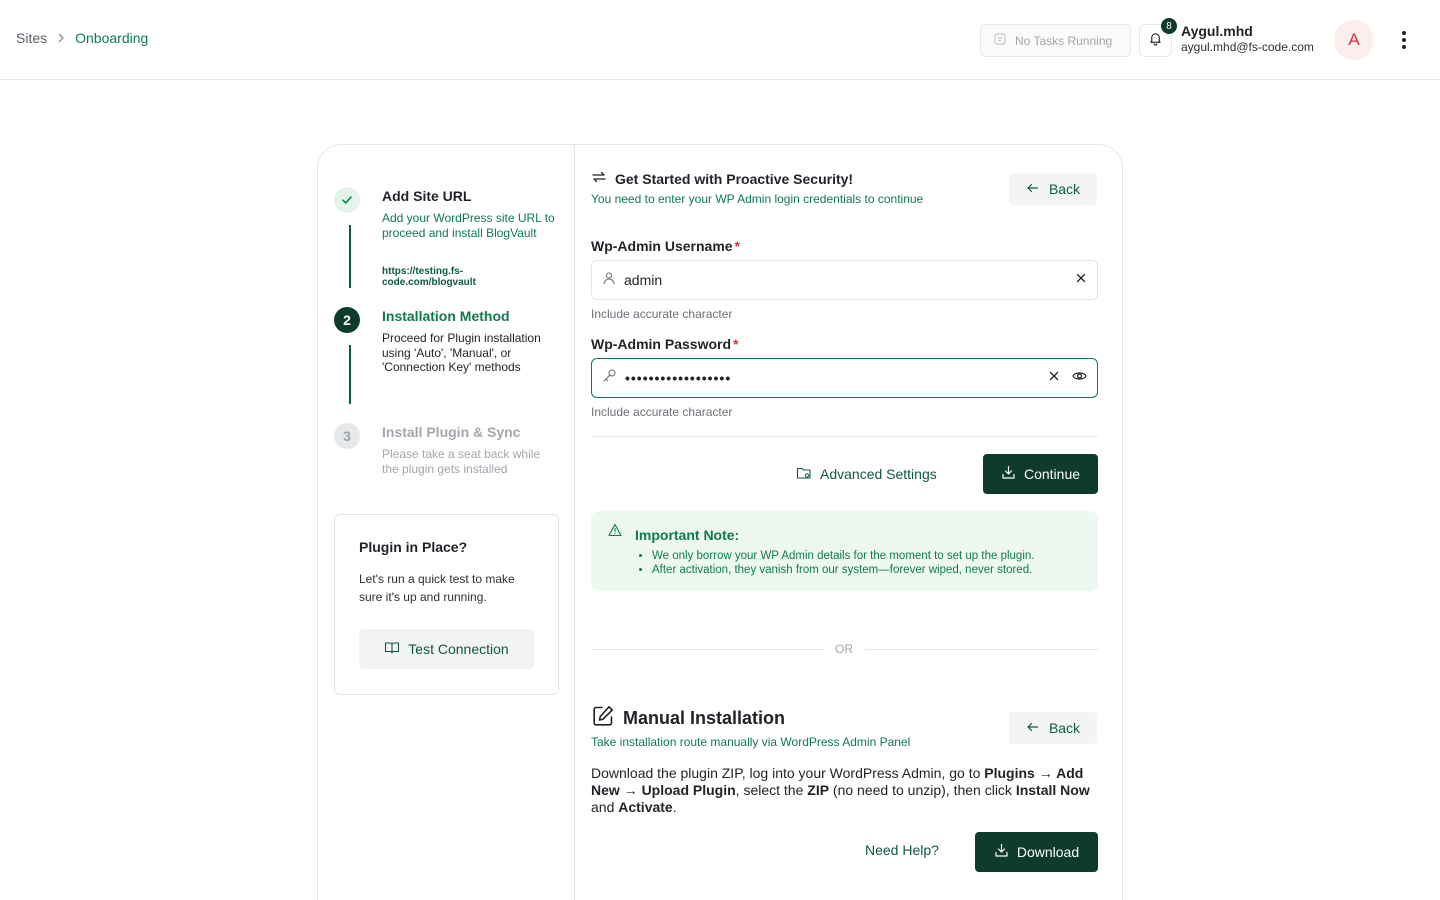  I want to click on chevron-right-icon, so click(61, 38).